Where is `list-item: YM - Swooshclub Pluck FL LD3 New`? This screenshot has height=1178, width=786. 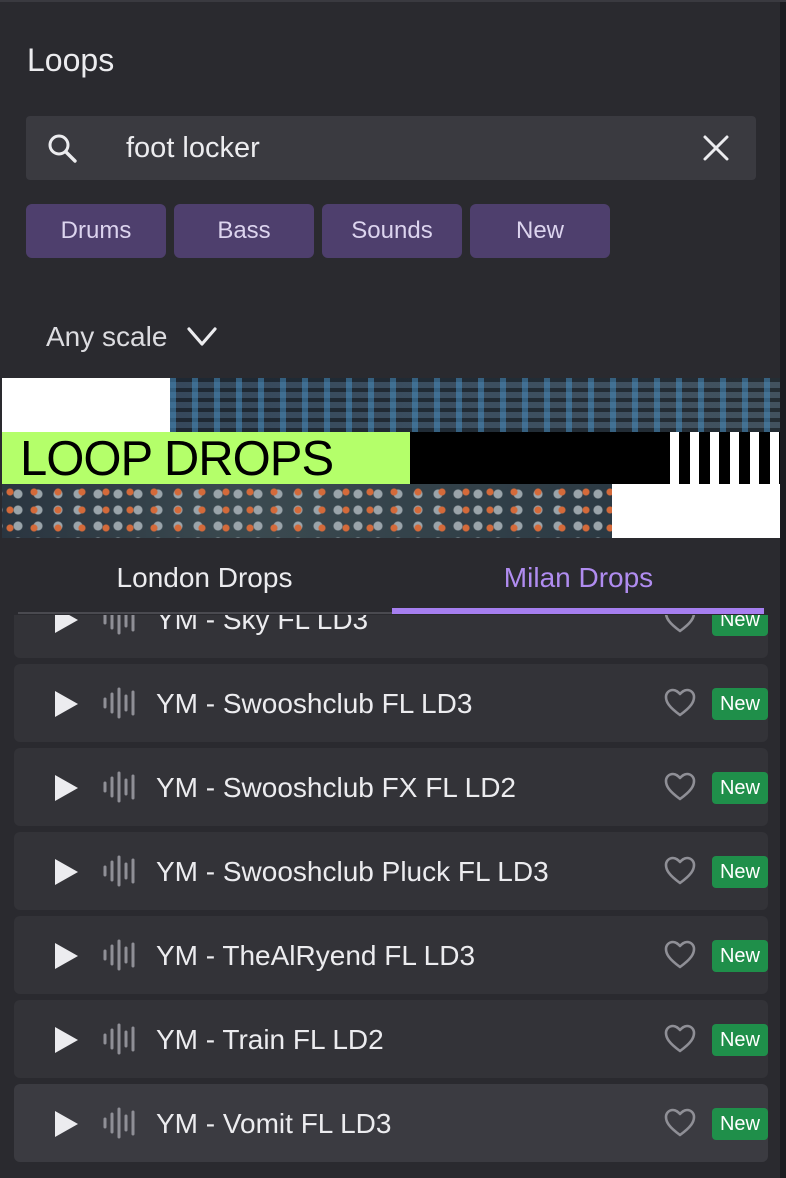 list-item: YM - Swooshclub Pluck FL LD3 New is located at coordinates (391, 871).